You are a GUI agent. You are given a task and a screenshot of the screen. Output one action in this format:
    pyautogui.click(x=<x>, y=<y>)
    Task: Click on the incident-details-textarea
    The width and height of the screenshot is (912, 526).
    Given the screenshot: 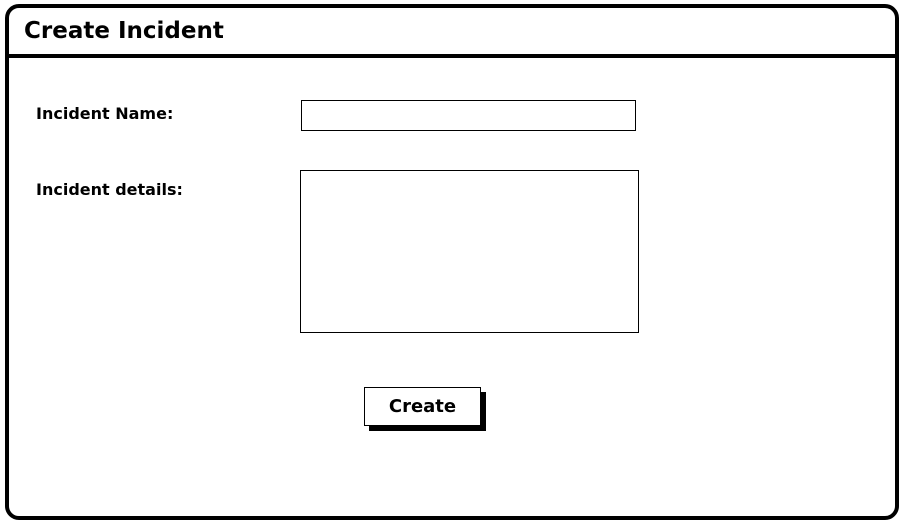 What is the action you would take?
    pyautogui.click(x=469, y=251)
    